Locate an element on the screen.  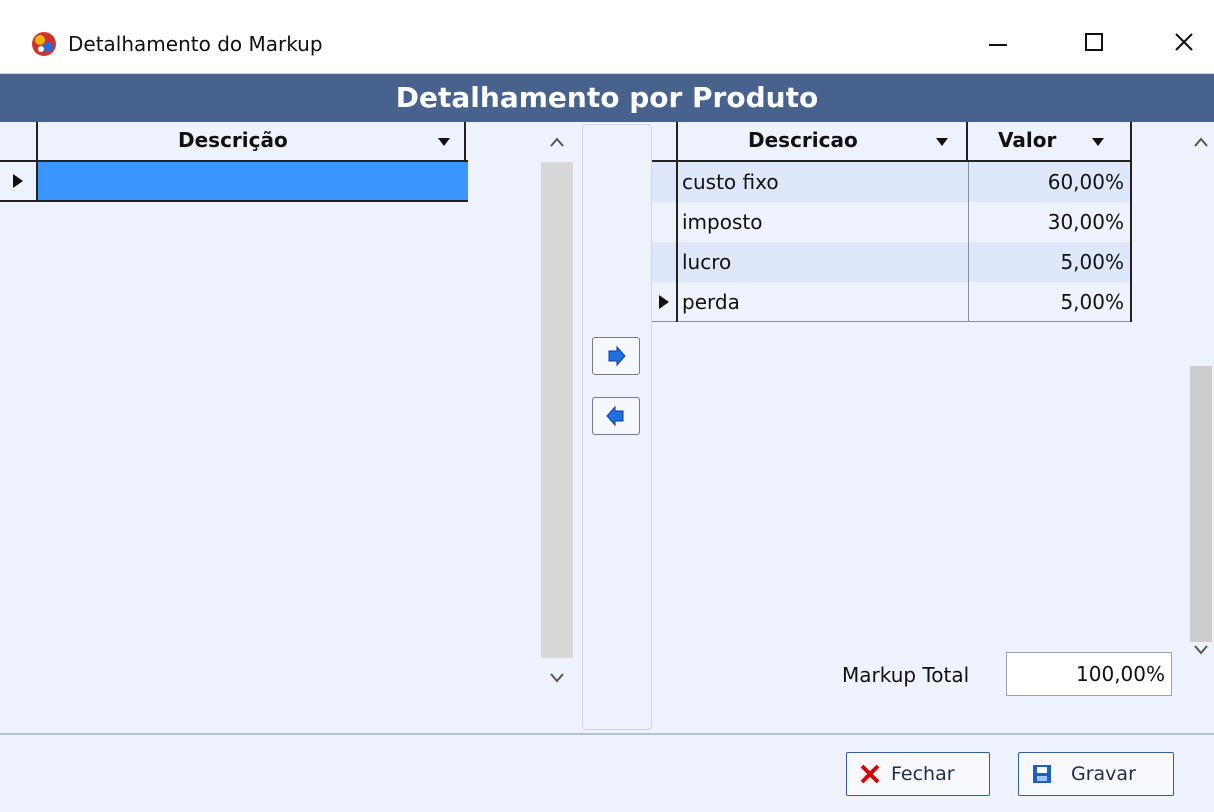
right-grid-column-header: Descricao is located at coordinates (823, 141).